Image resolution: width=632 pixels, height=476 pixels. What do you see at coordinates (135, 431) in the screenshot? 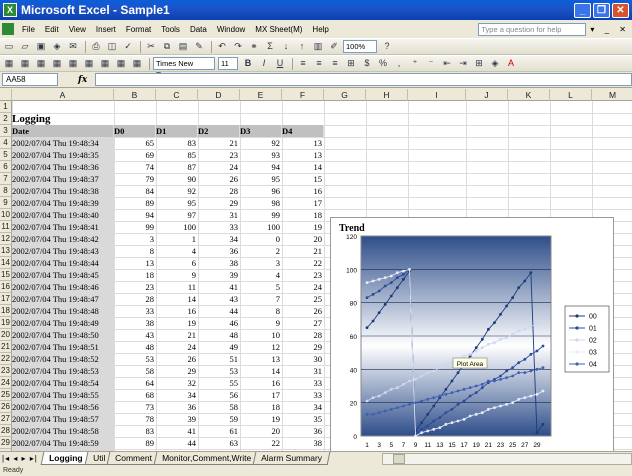
I see `value-cell: 83` at bounding box center [135, 431].